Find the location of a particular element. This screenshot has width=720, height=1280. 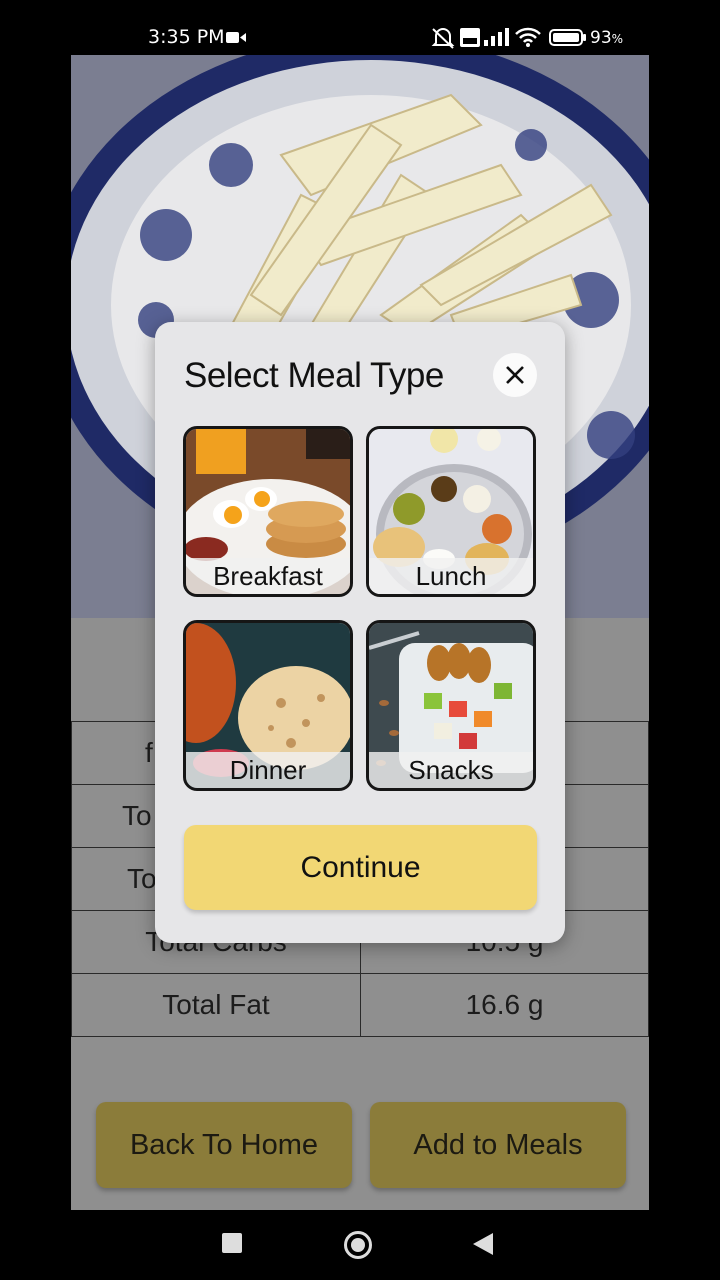

home-circle-icon is located at coordinates (358, 1245).